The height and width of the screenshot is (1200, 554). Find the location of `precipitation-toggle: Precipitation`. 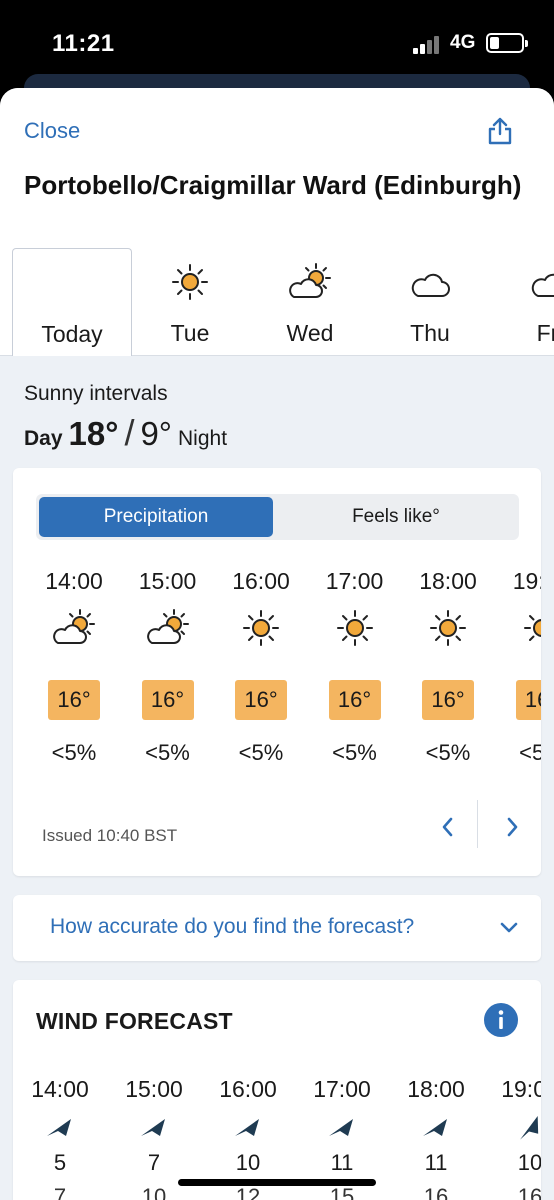

precipitation-toggle: Precipitation is located at coordinates (156, 517).